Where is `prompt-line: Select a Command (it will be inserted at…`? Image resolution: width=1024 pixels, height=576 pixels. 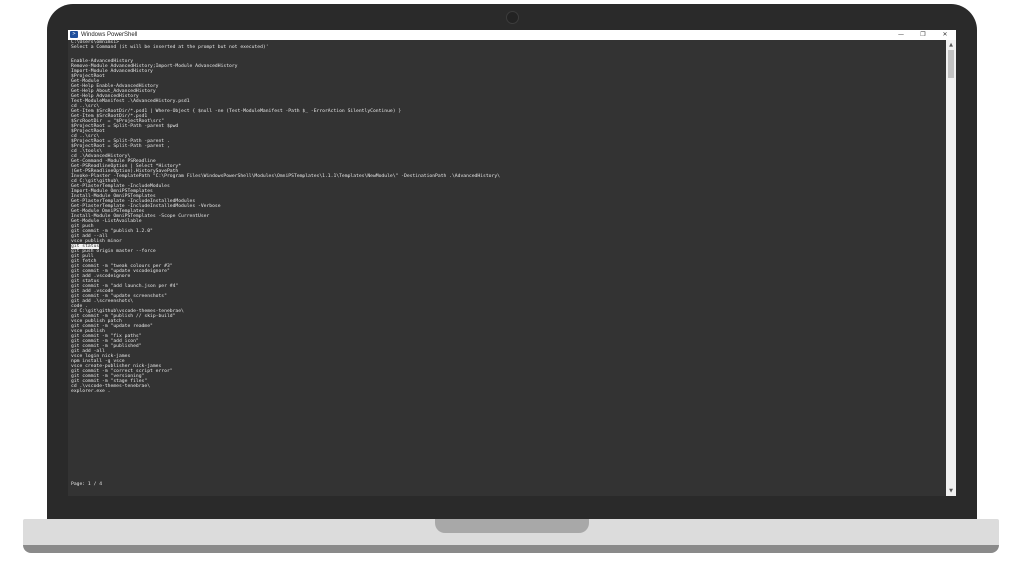 prompt-line: Select a Command (it will be inserted at… is located at coordinates (170, 47).